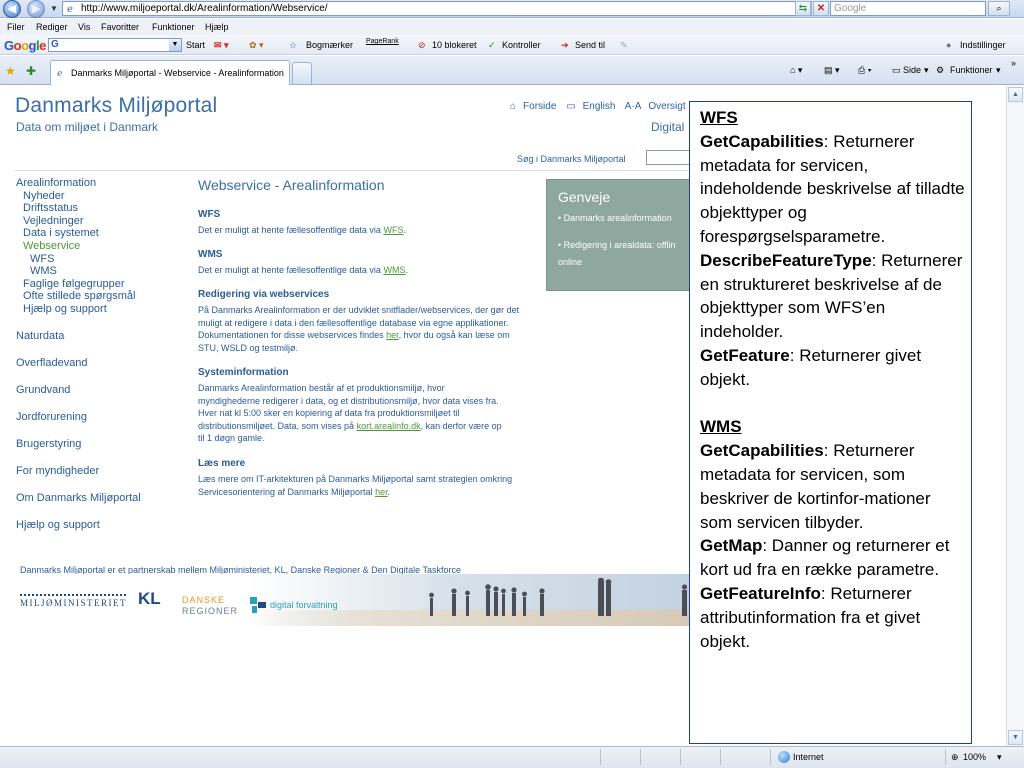 The width and height of the screenshot is (1024, 768). I want to click on print-icon: ⎙ ▾, so click(864, 70).